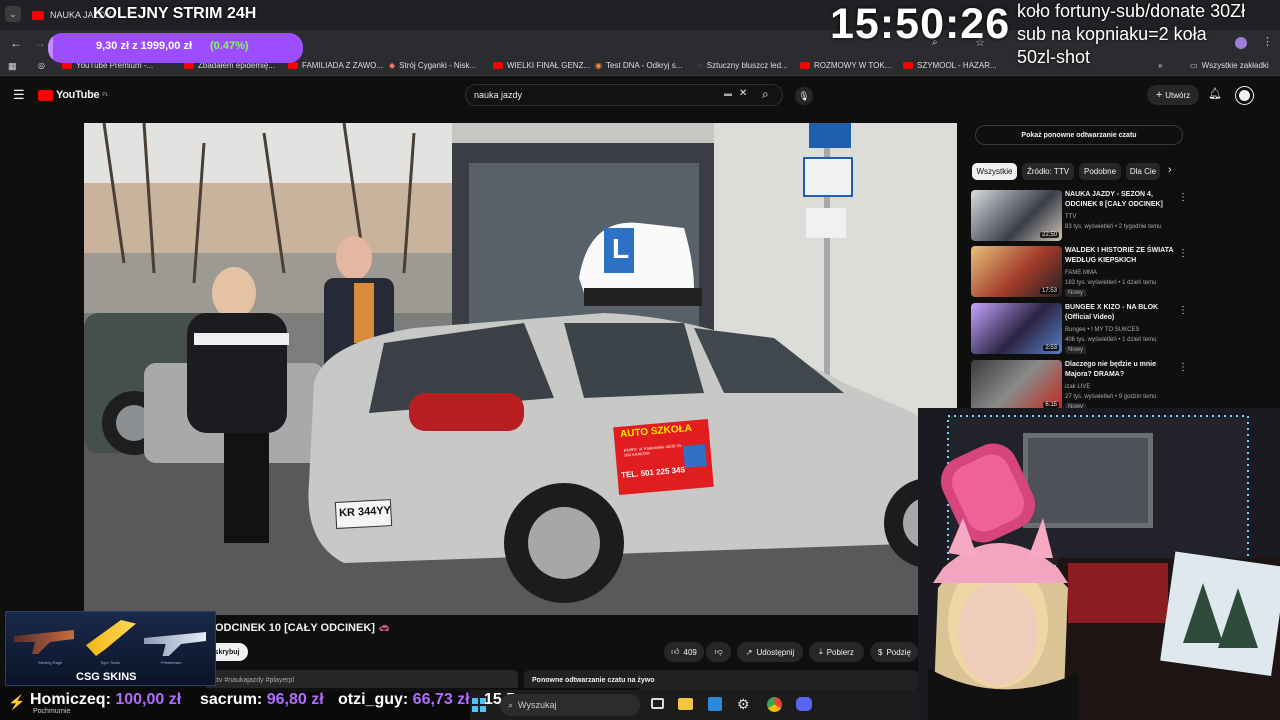  I want to click on stream-title: KOLEJNY STRIM 24H, so click(175, 13).